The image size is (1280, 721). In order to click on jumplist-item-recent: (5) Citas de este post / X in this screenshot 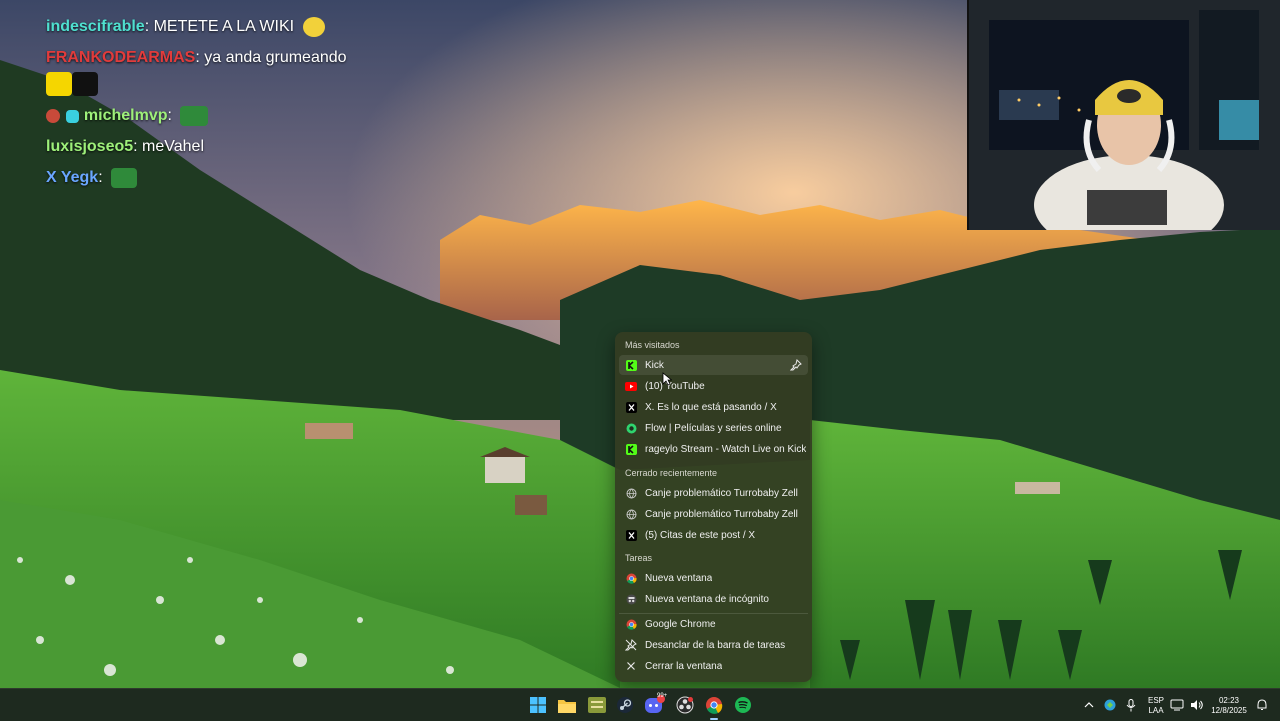, I will do `click(713, 535)`.